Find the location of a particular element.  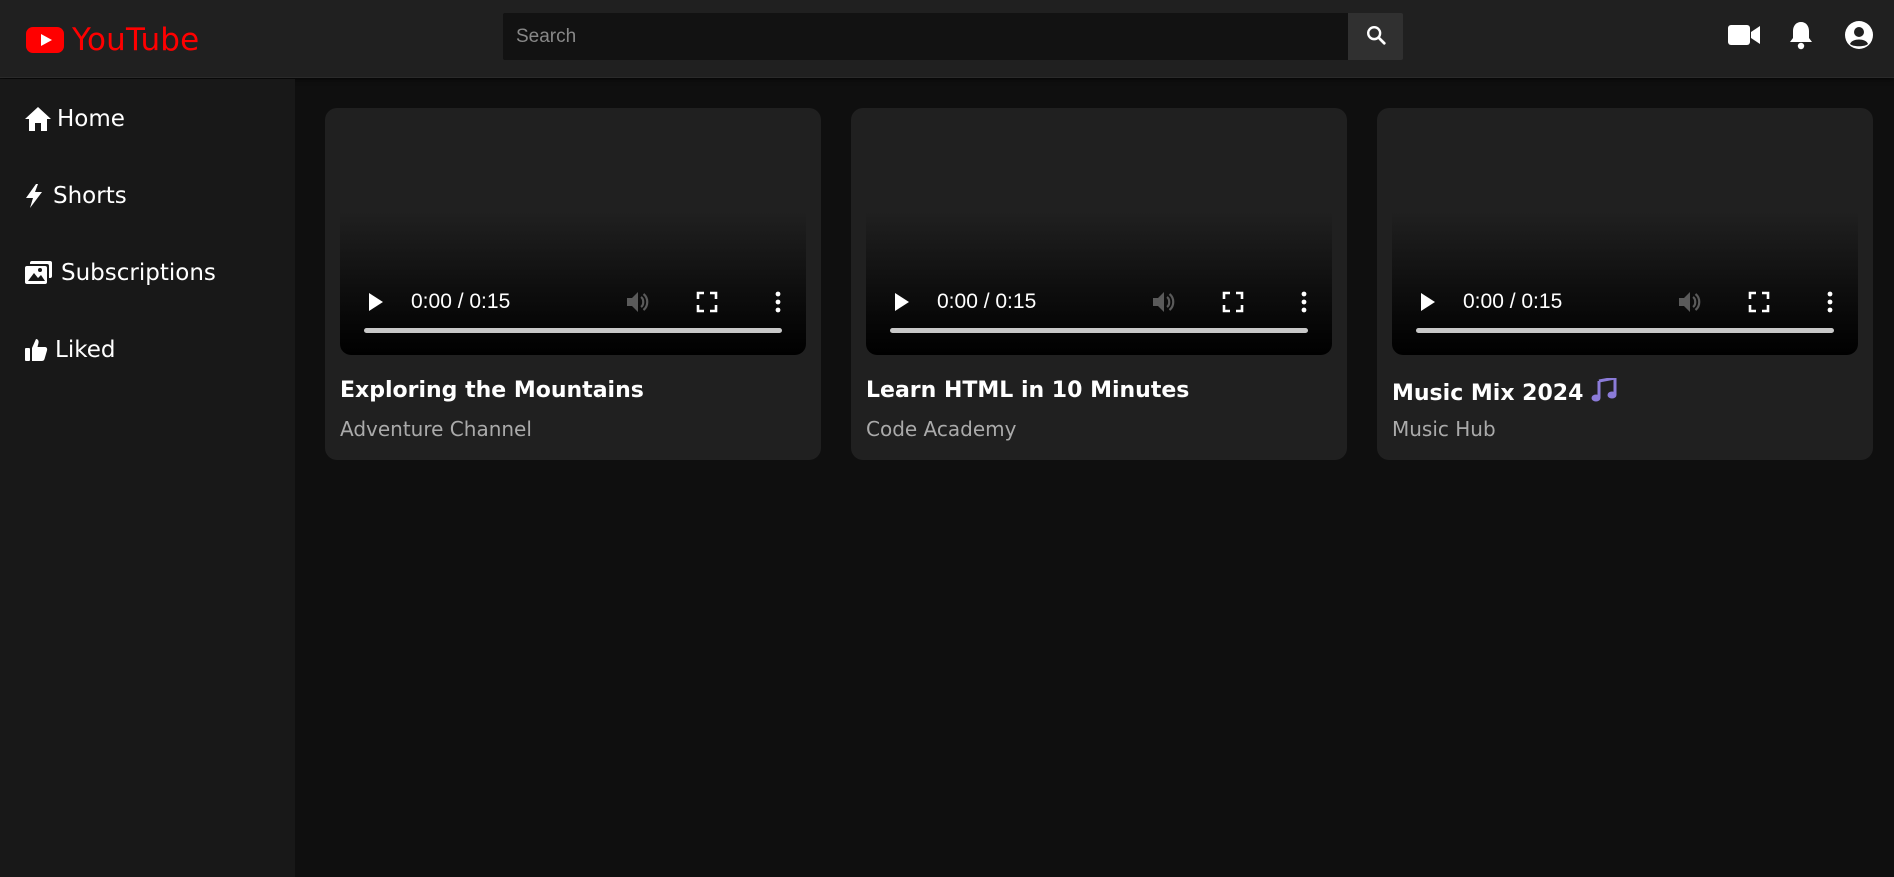

sidebar-item-subscriptions: Subscriptions is located at coordinates (120, 273).